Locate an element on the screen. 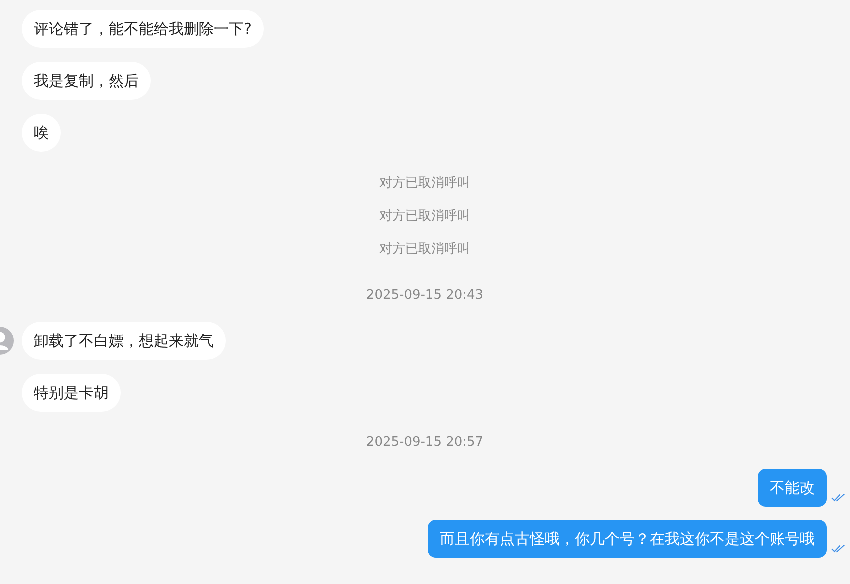  message-bubble: 特别是卡胡 is located at coordinates (71, 393).